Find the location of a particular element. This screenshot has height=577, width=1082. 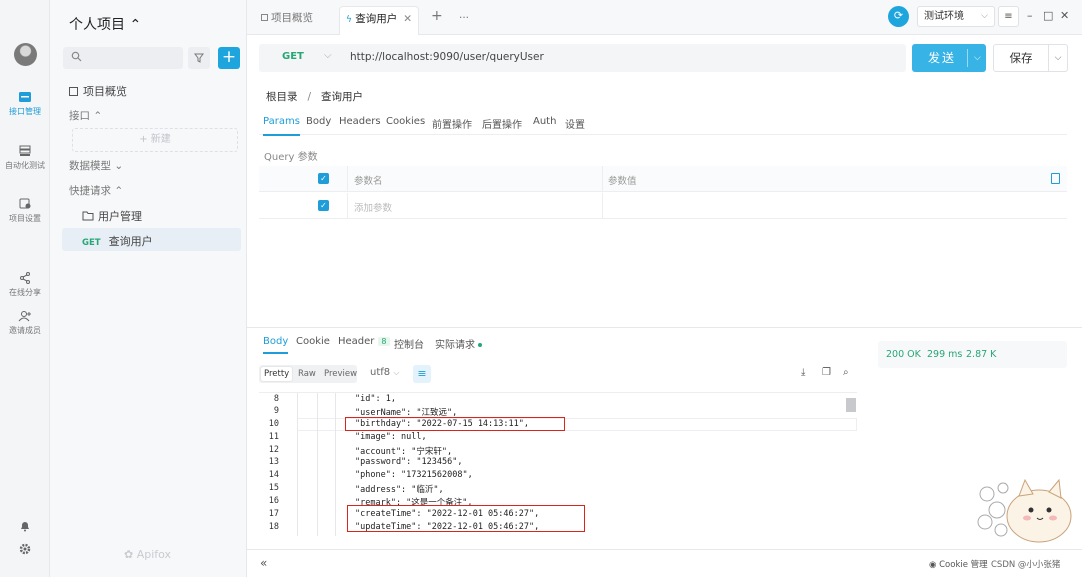

tab-headers: Headers is located at coordinates (360, 121).